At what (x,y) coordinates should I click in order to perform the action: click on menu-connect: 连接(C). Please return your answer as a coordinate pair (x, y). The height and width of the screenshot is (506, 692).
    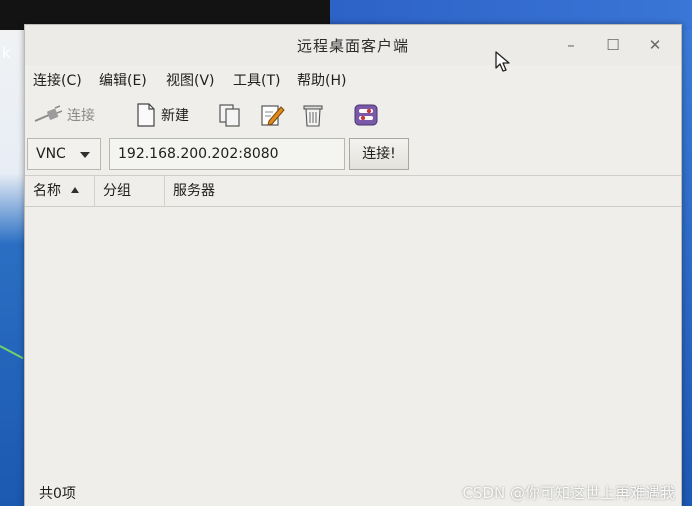
    Looking at the image, I should click on (57, 80).